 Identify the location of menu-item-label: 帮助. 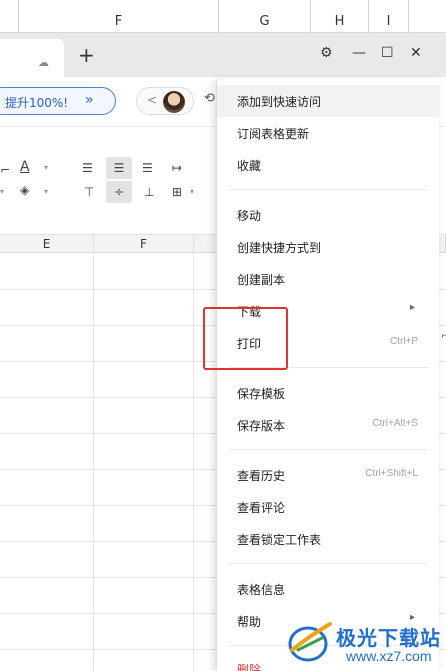
(249, 622).